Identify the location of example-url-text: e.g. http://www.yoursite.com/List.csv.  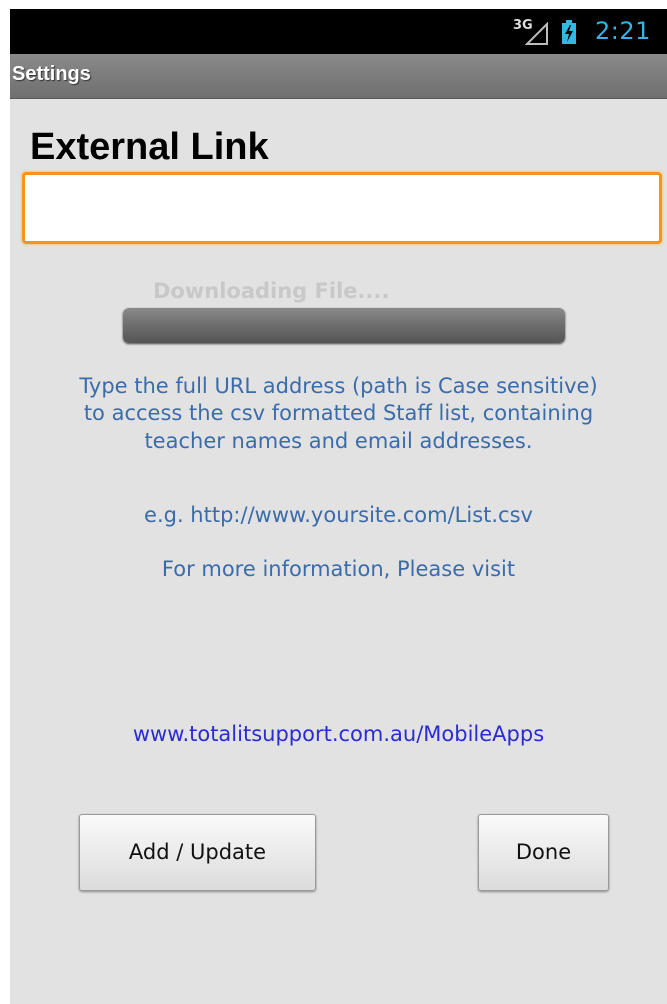
(338, 515).